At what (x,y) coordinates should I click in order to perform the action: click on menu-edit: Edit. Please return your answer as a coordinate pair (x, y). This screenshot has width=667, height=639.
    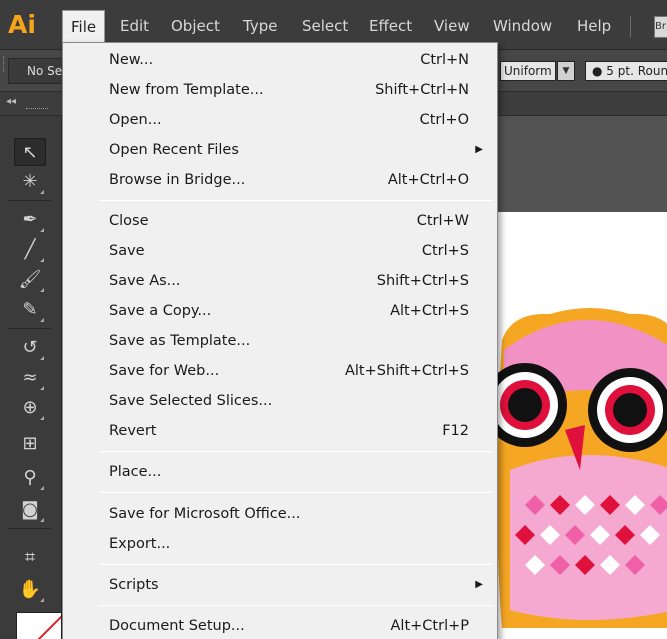
    Looking at the image, I should click on (134, 26).